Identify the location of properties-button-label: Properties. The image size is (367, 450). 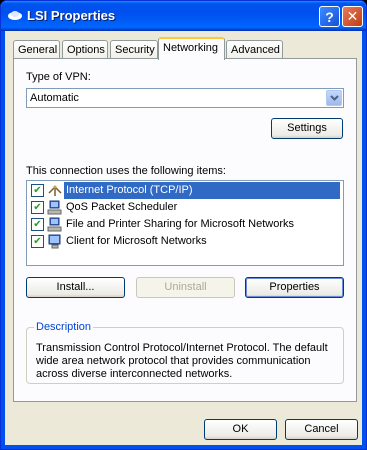
(294, 287).